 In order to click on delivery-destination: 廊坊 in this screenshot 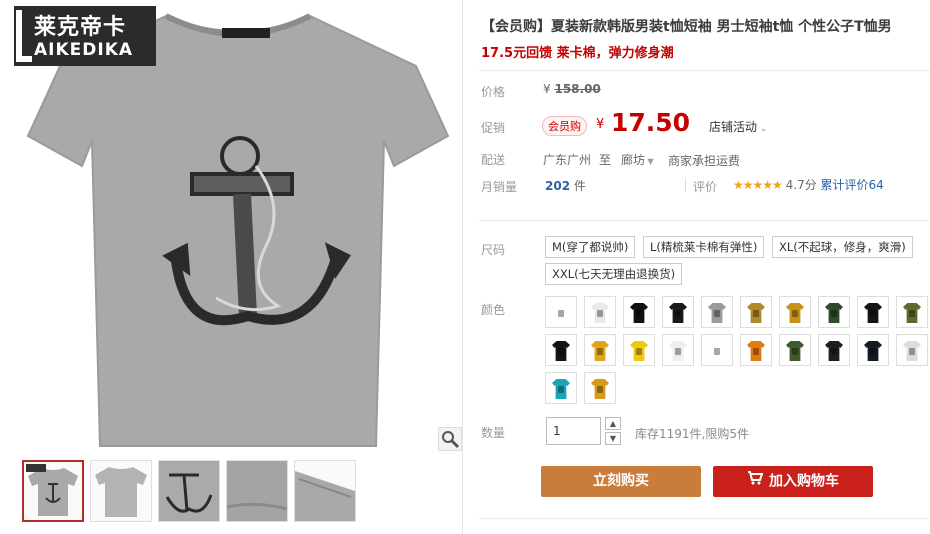, I will do `click(633, 160)`.